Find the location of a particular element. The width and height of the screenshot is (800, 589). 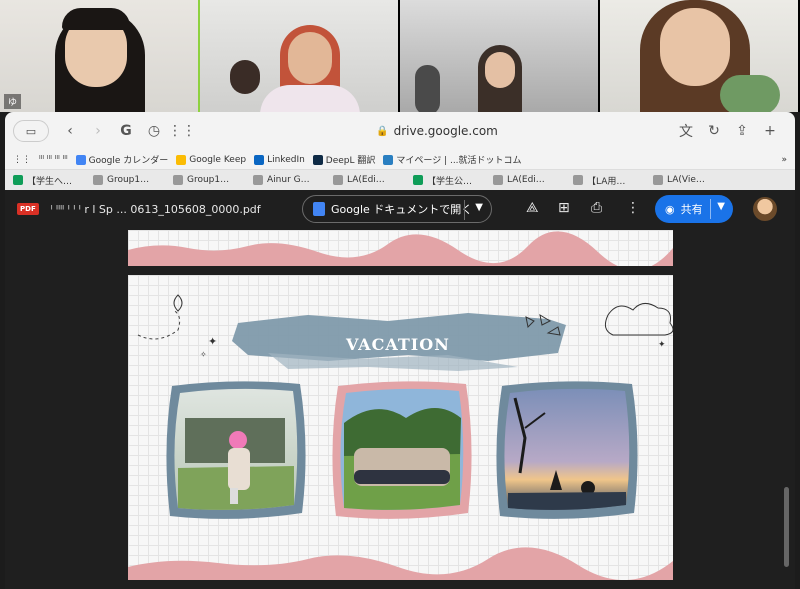

add-comment-icon: ⊞ is located at coordinates (564, 208).